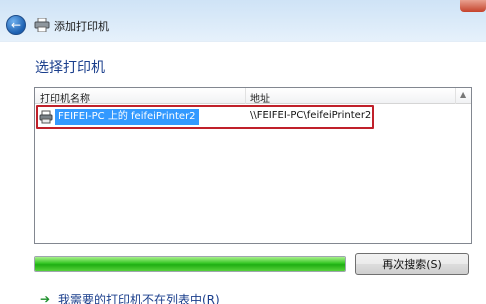 This screenshot has width=486, height=304. Describe the element at coordinates (243, 21) in the screenshot. I see `title-bar: ← 添加打印机` at that location.